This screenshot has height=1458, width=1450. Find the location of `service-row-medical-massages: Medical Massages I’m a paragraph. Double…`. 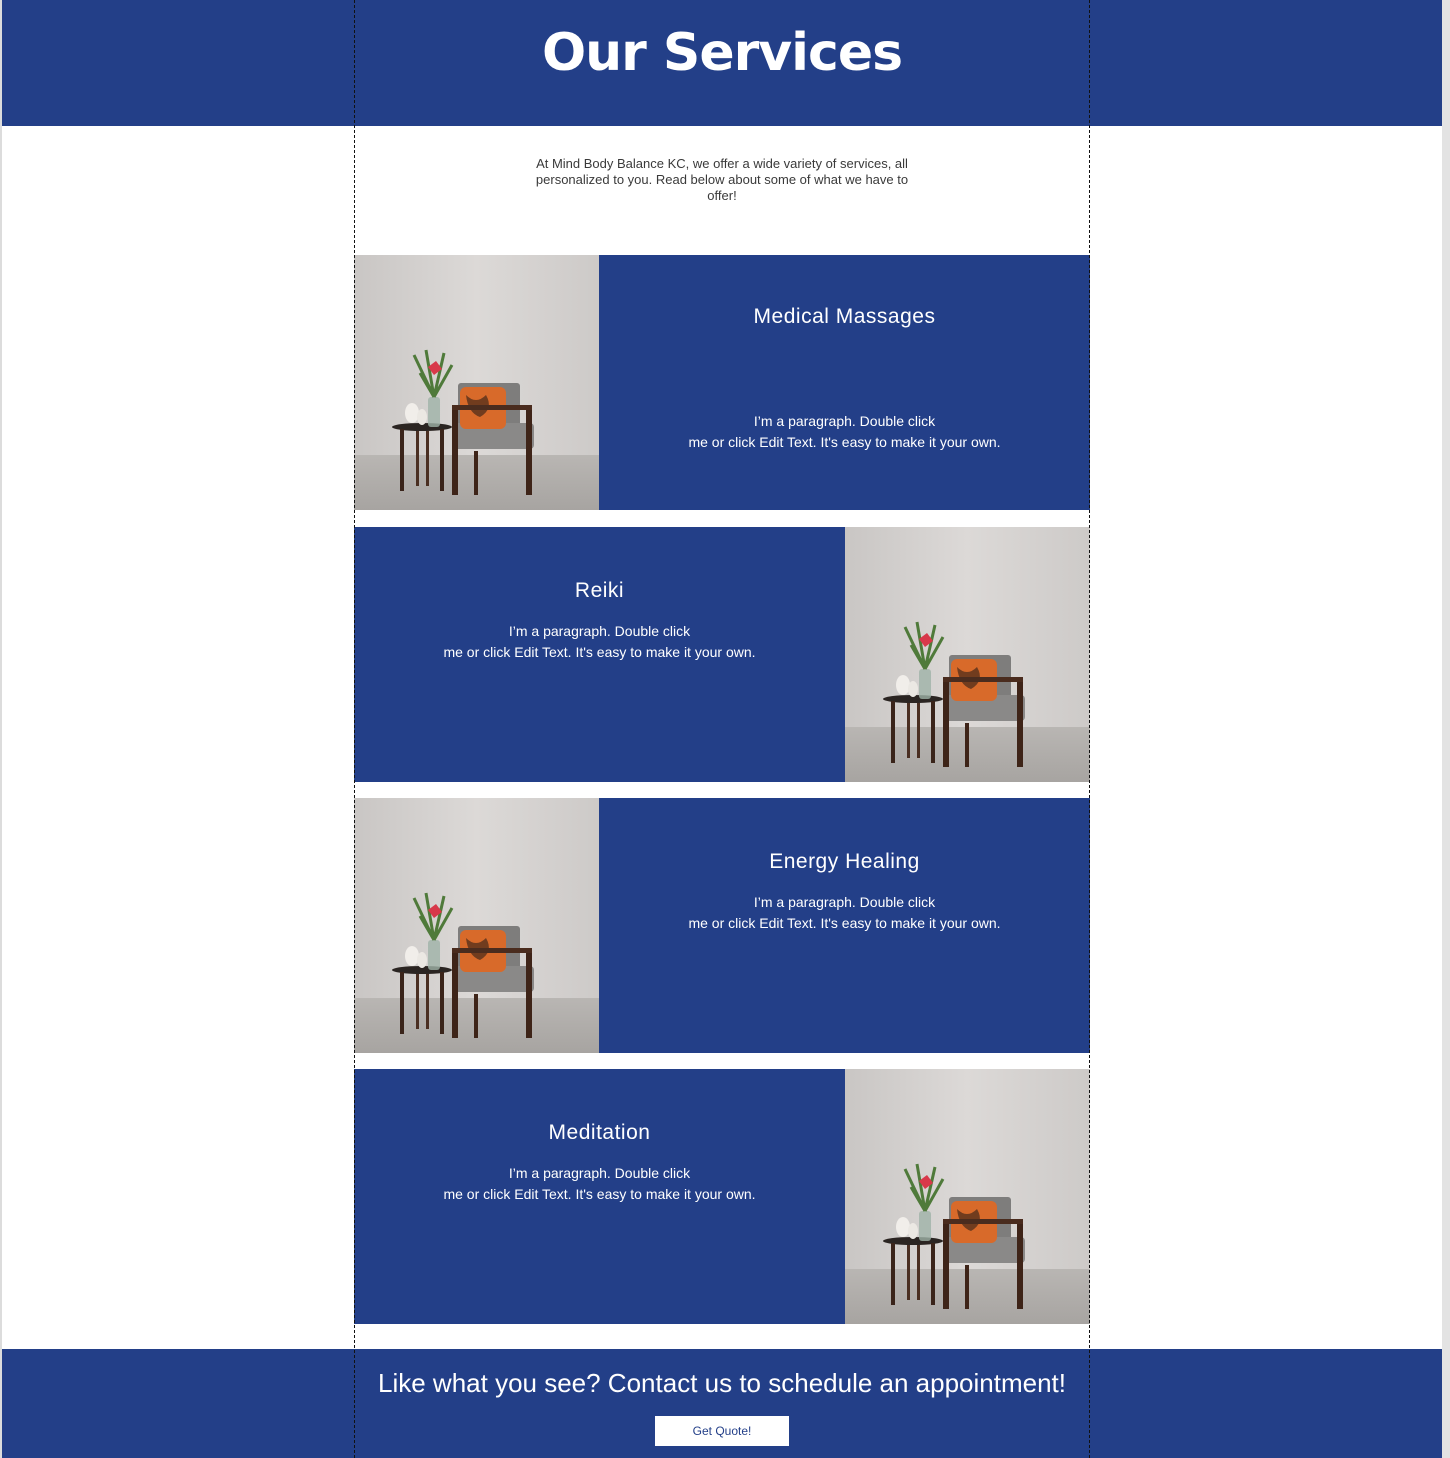

service-row-medical-massages: Medical Massages I’m a paragraph. Double… is located at coordinates (722, 382).